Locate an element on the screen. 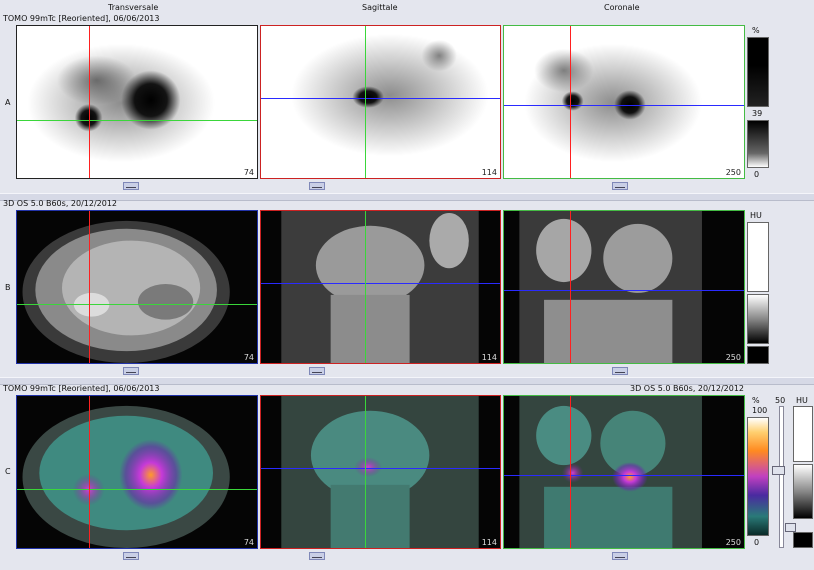 Image resolution: width=814 pixels, height=570 pixels. fusion-coronal-image is located at coordinates (610, 472).